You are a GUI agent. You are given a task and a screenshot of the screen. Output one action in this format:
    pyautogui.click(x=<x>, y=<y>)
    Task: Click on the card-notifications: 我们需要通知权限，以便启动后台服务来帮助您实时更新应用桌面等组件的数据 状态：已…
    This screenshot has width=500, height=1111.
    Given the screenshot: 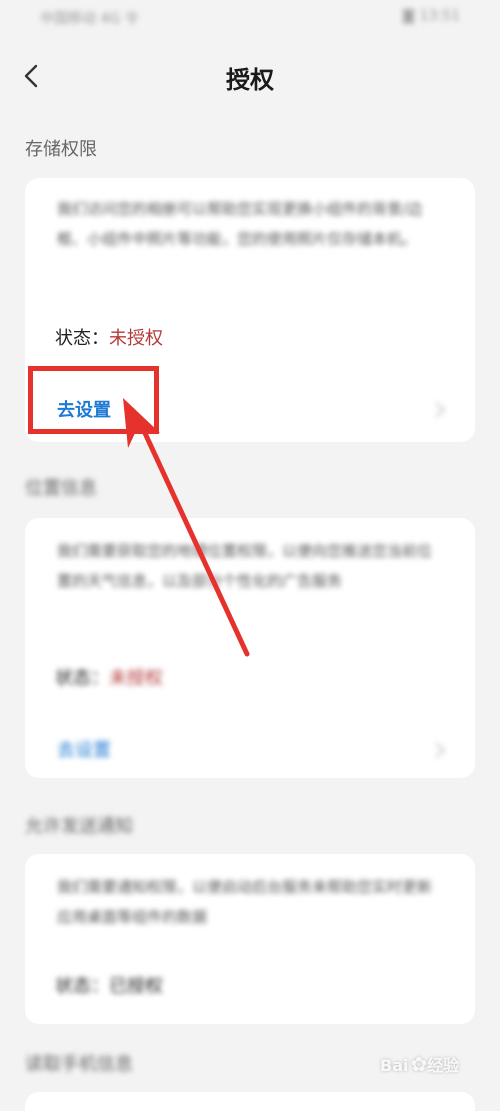 What is the action you would take?
    pyautogui.click(x=250, y=939)
    